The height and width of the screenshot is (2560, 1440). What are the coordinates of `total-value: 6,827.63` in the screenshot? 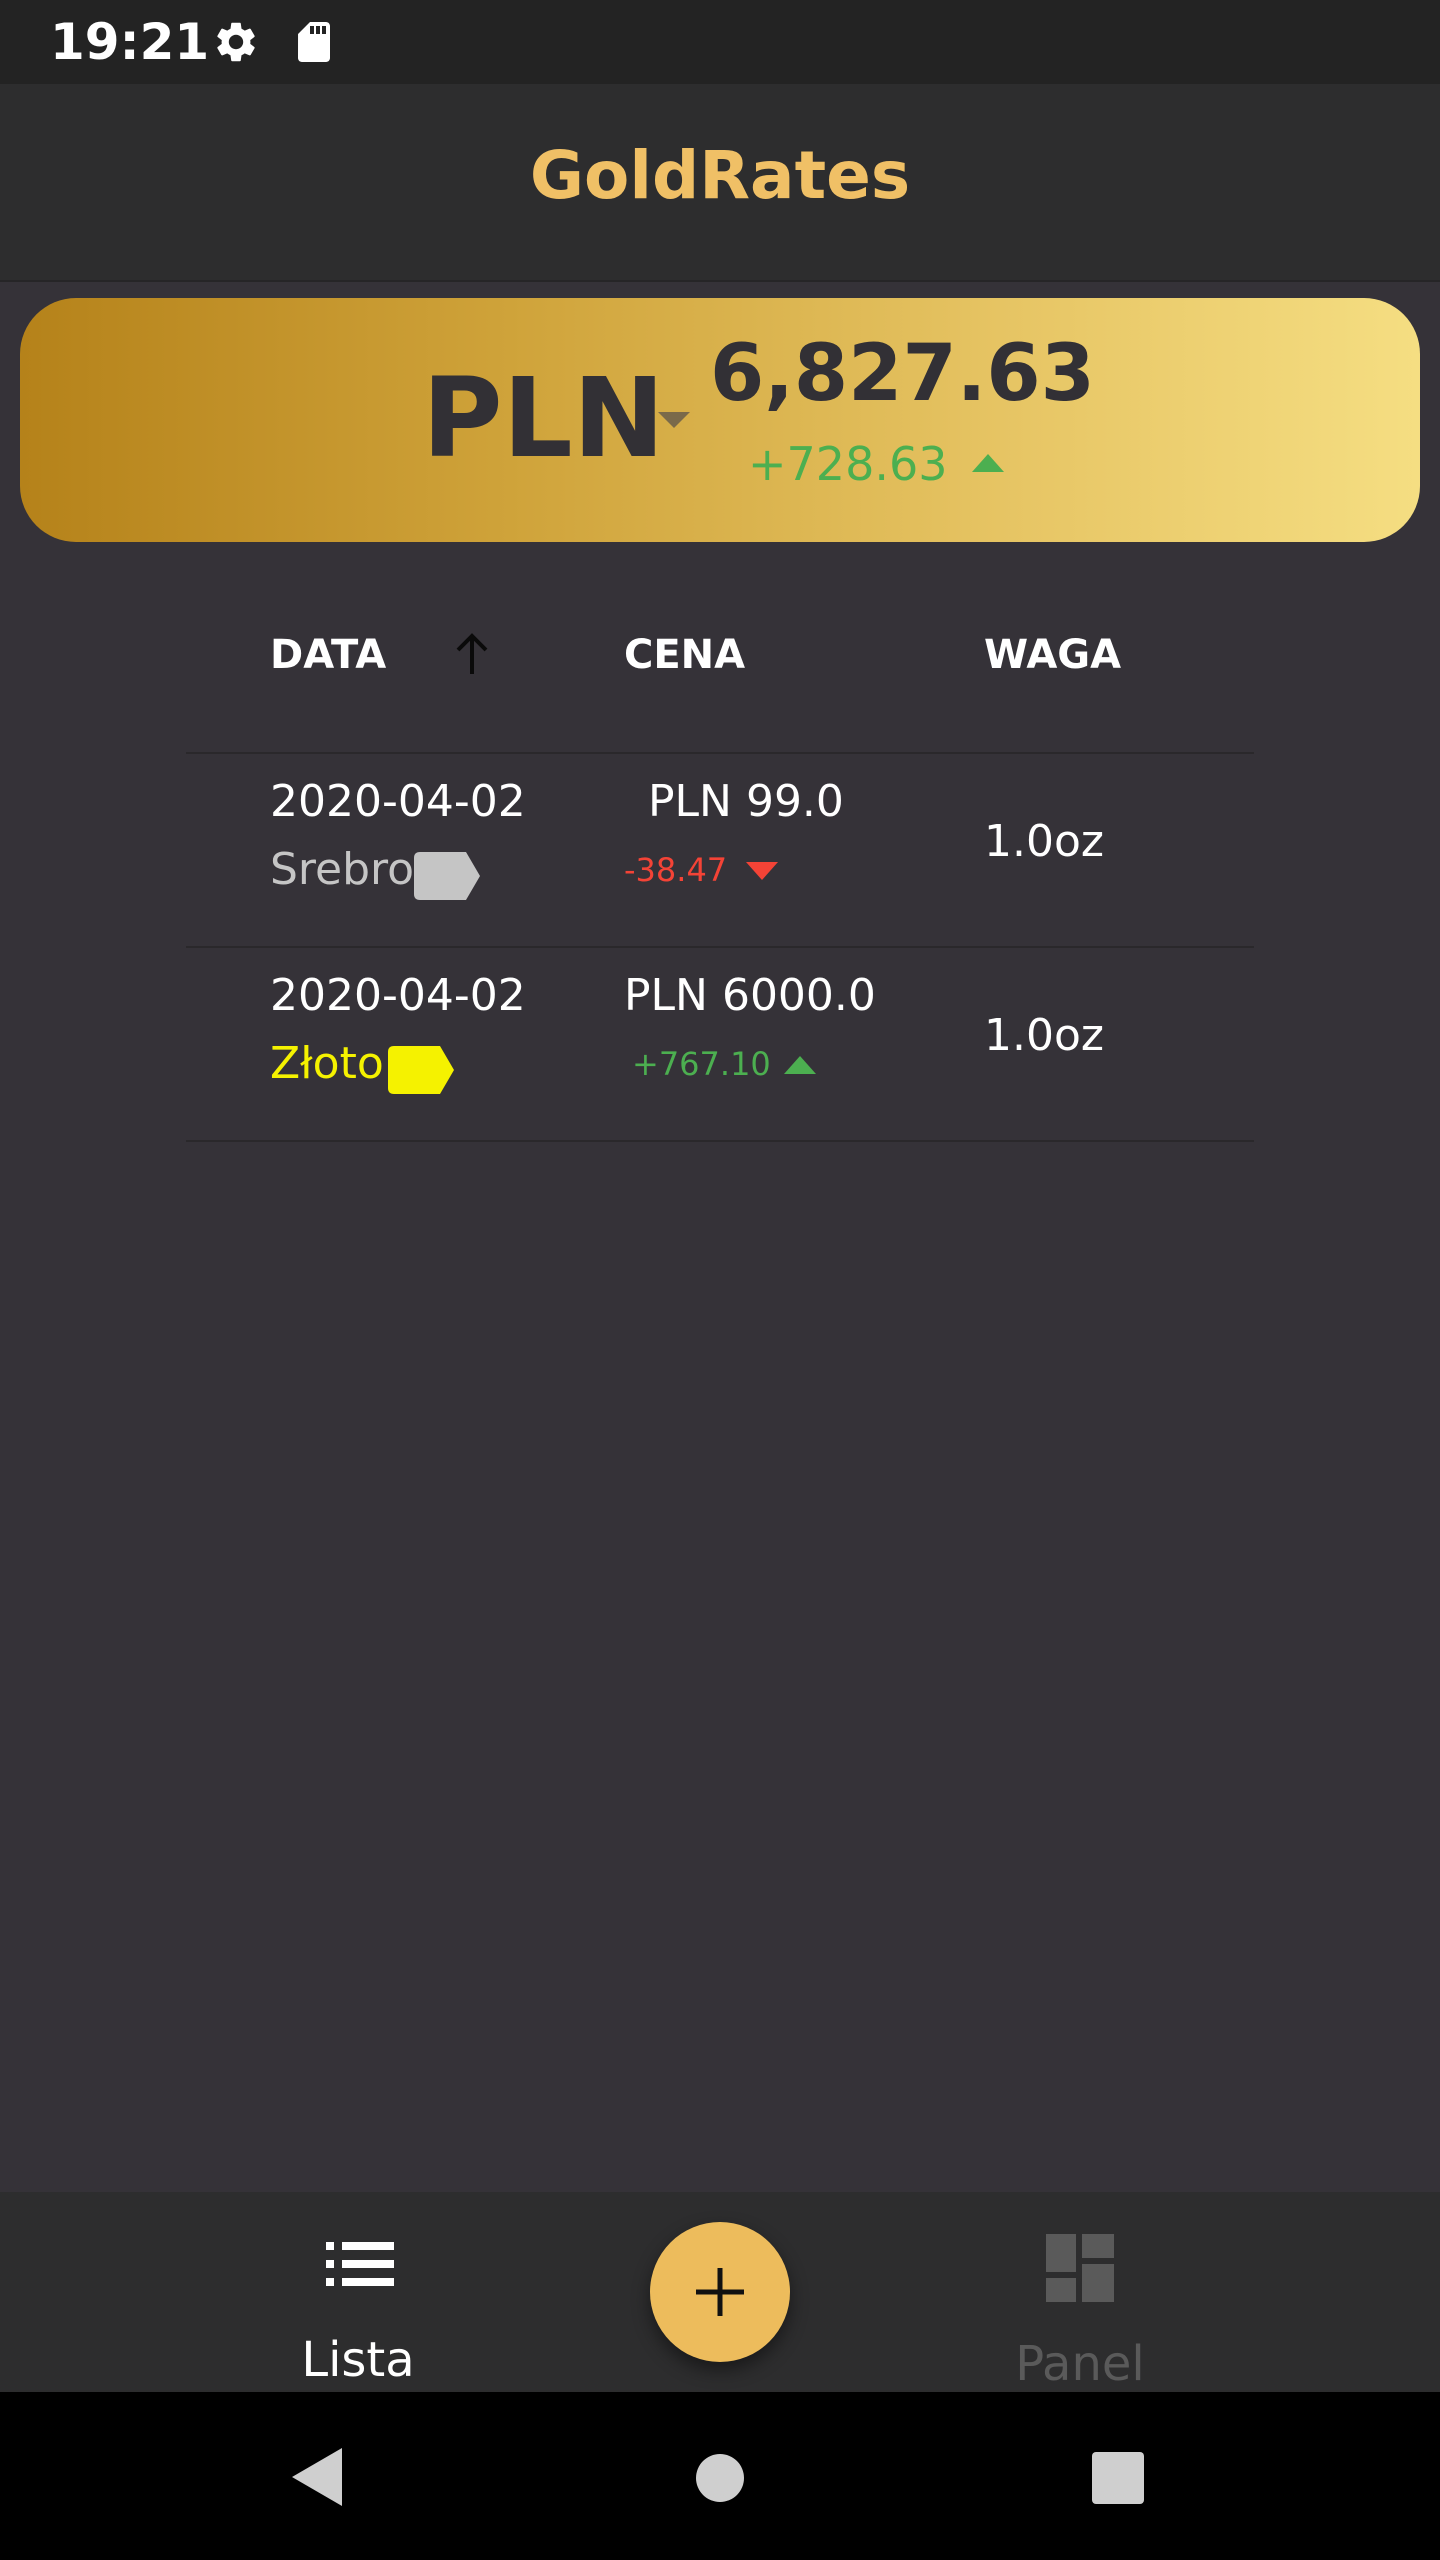 It's located at (902, 374).